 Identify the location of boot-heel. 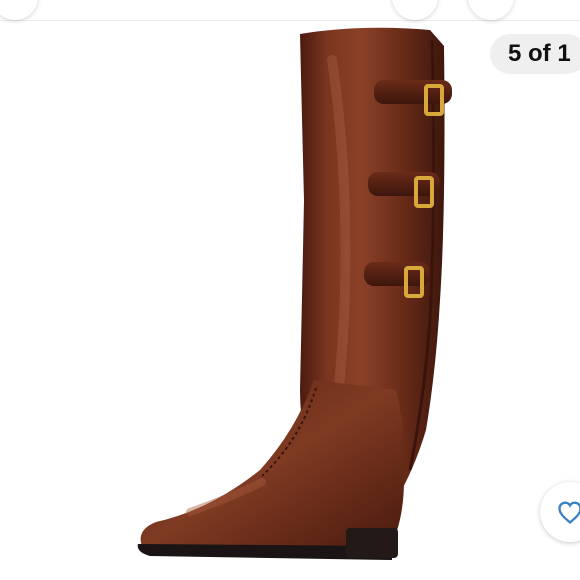
(372, 543).